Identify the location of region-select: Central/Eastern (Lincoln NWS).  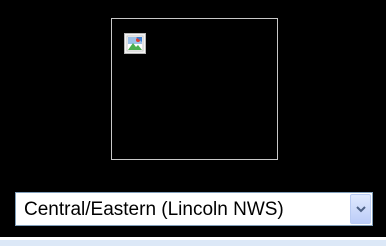
(194, 209).